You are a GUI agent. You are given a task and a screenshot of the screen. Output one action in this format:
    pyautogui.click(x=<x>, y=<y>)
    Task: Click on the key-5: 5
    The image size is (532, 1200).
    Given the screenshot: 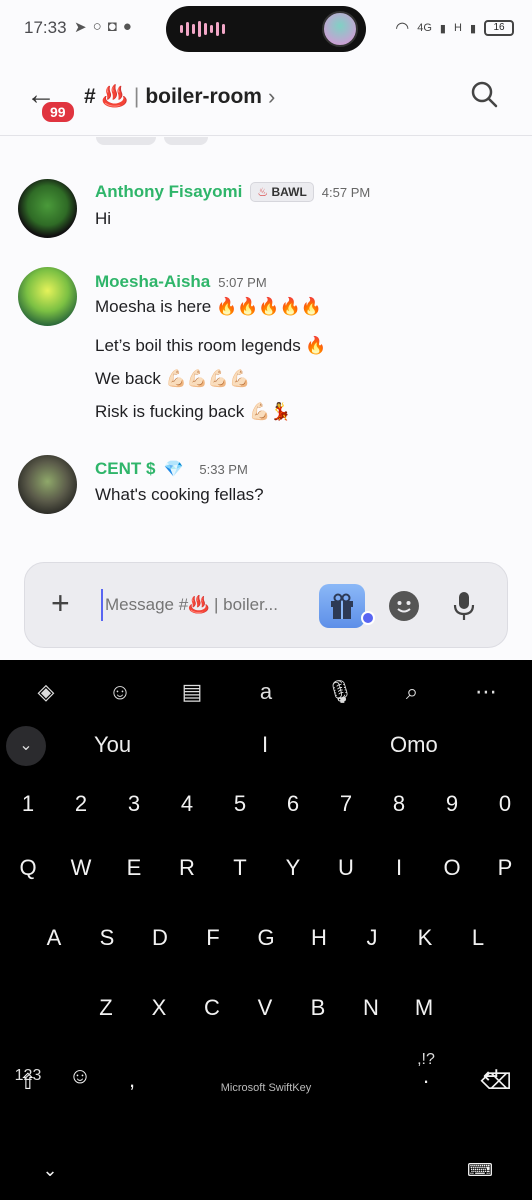 What is the action you would take?
    pyautogui.click(x=240, y=804)
    